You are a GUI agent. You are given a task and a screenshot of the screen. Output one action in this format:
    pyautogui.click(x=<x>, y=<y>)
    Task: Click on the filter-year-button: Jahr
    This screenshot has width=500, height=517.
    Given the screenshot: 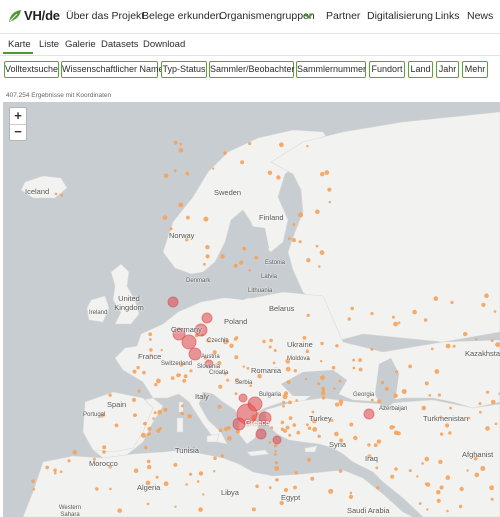 What is the action you would take?
    pyautogui.click(x=447, y=69)
    